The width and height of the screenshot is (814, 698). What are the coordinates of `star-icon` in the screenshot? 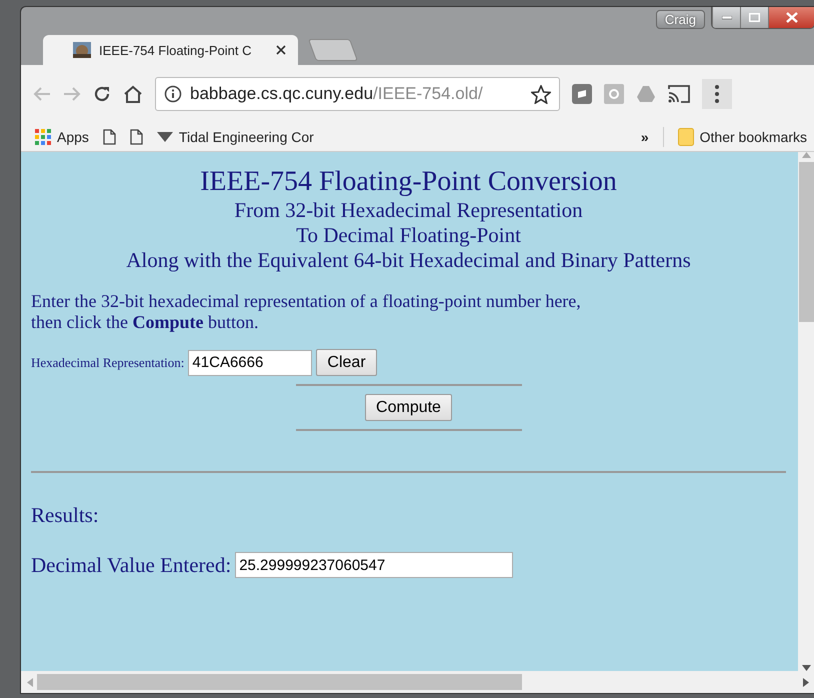 It's located at (541, 94).